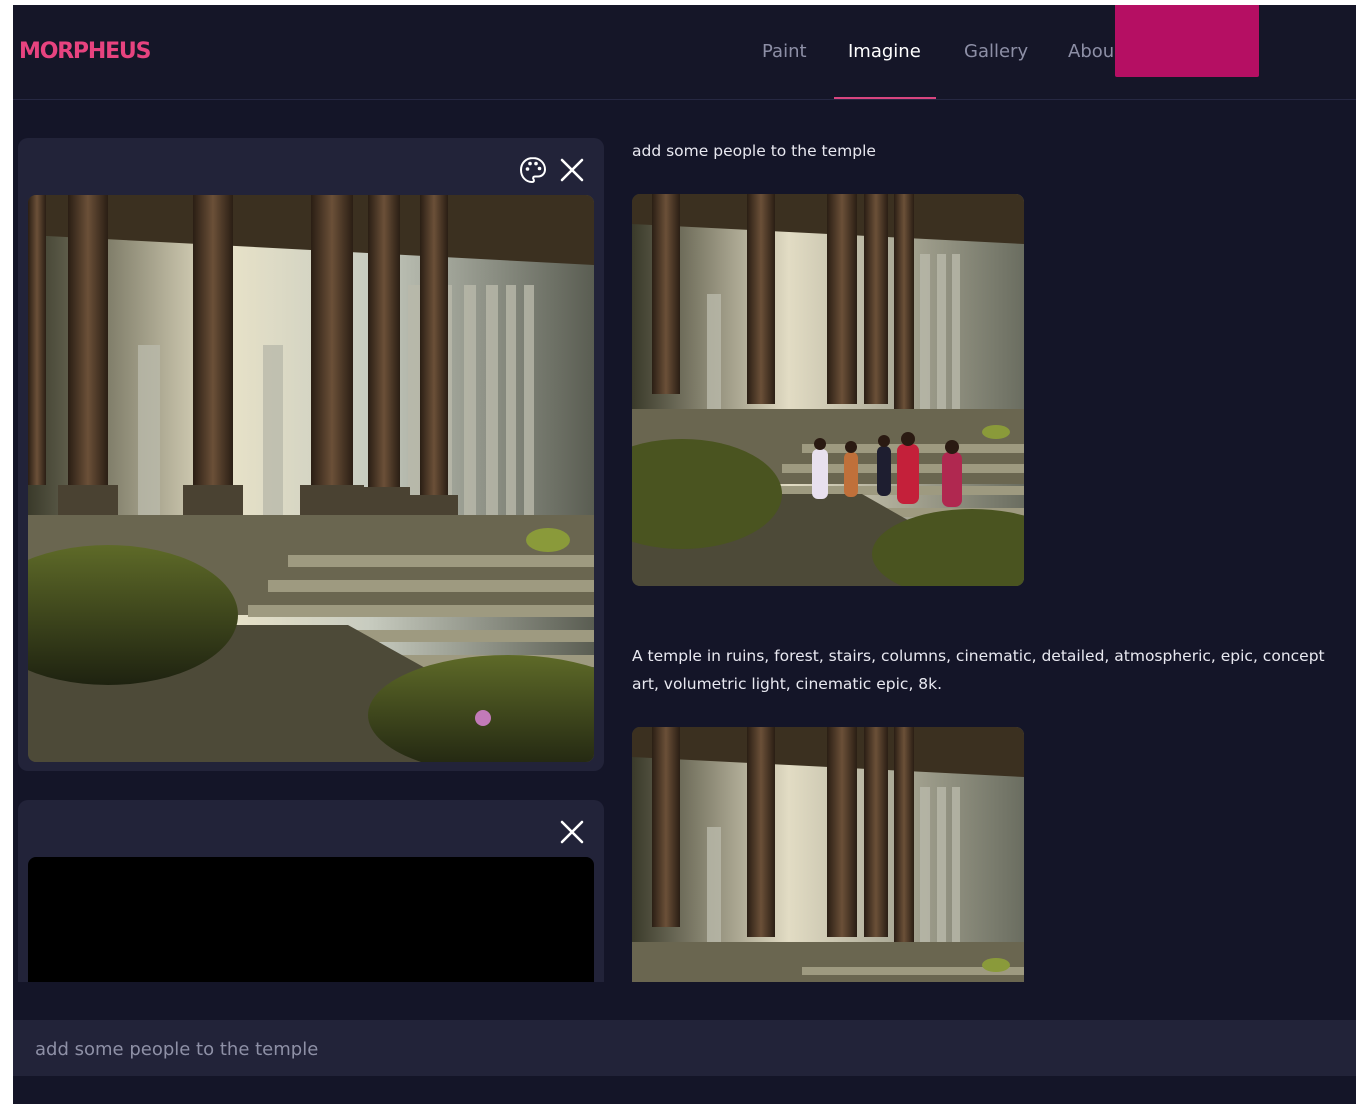  What do you see at coordinates (1091, 51) in the screenshot?
I see `nav-item-about: Abou` at bounding box center [1091, 51].